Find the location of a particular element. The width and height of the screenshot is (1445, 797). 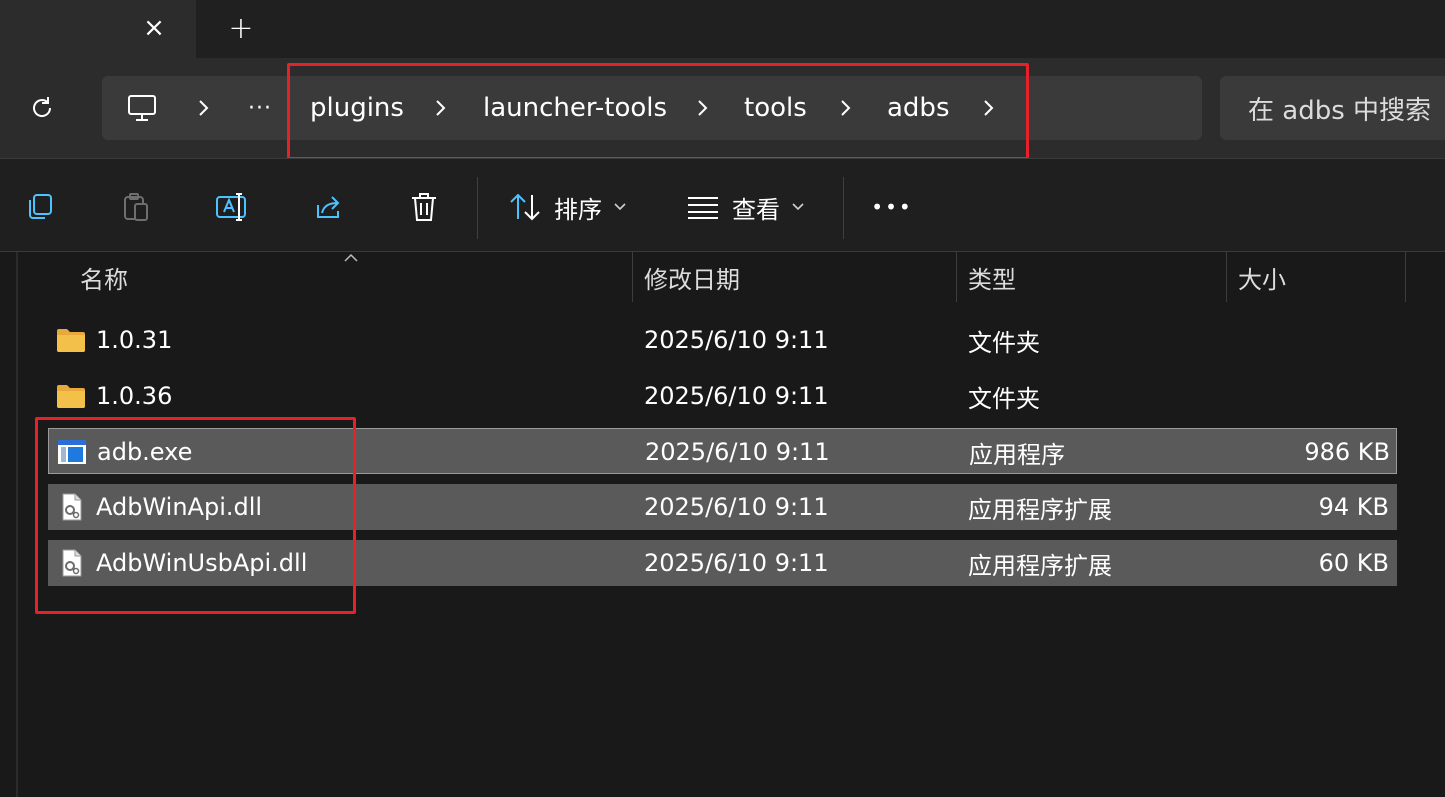

breadcrumb-highlight-box is located at coordinates (658, 111).